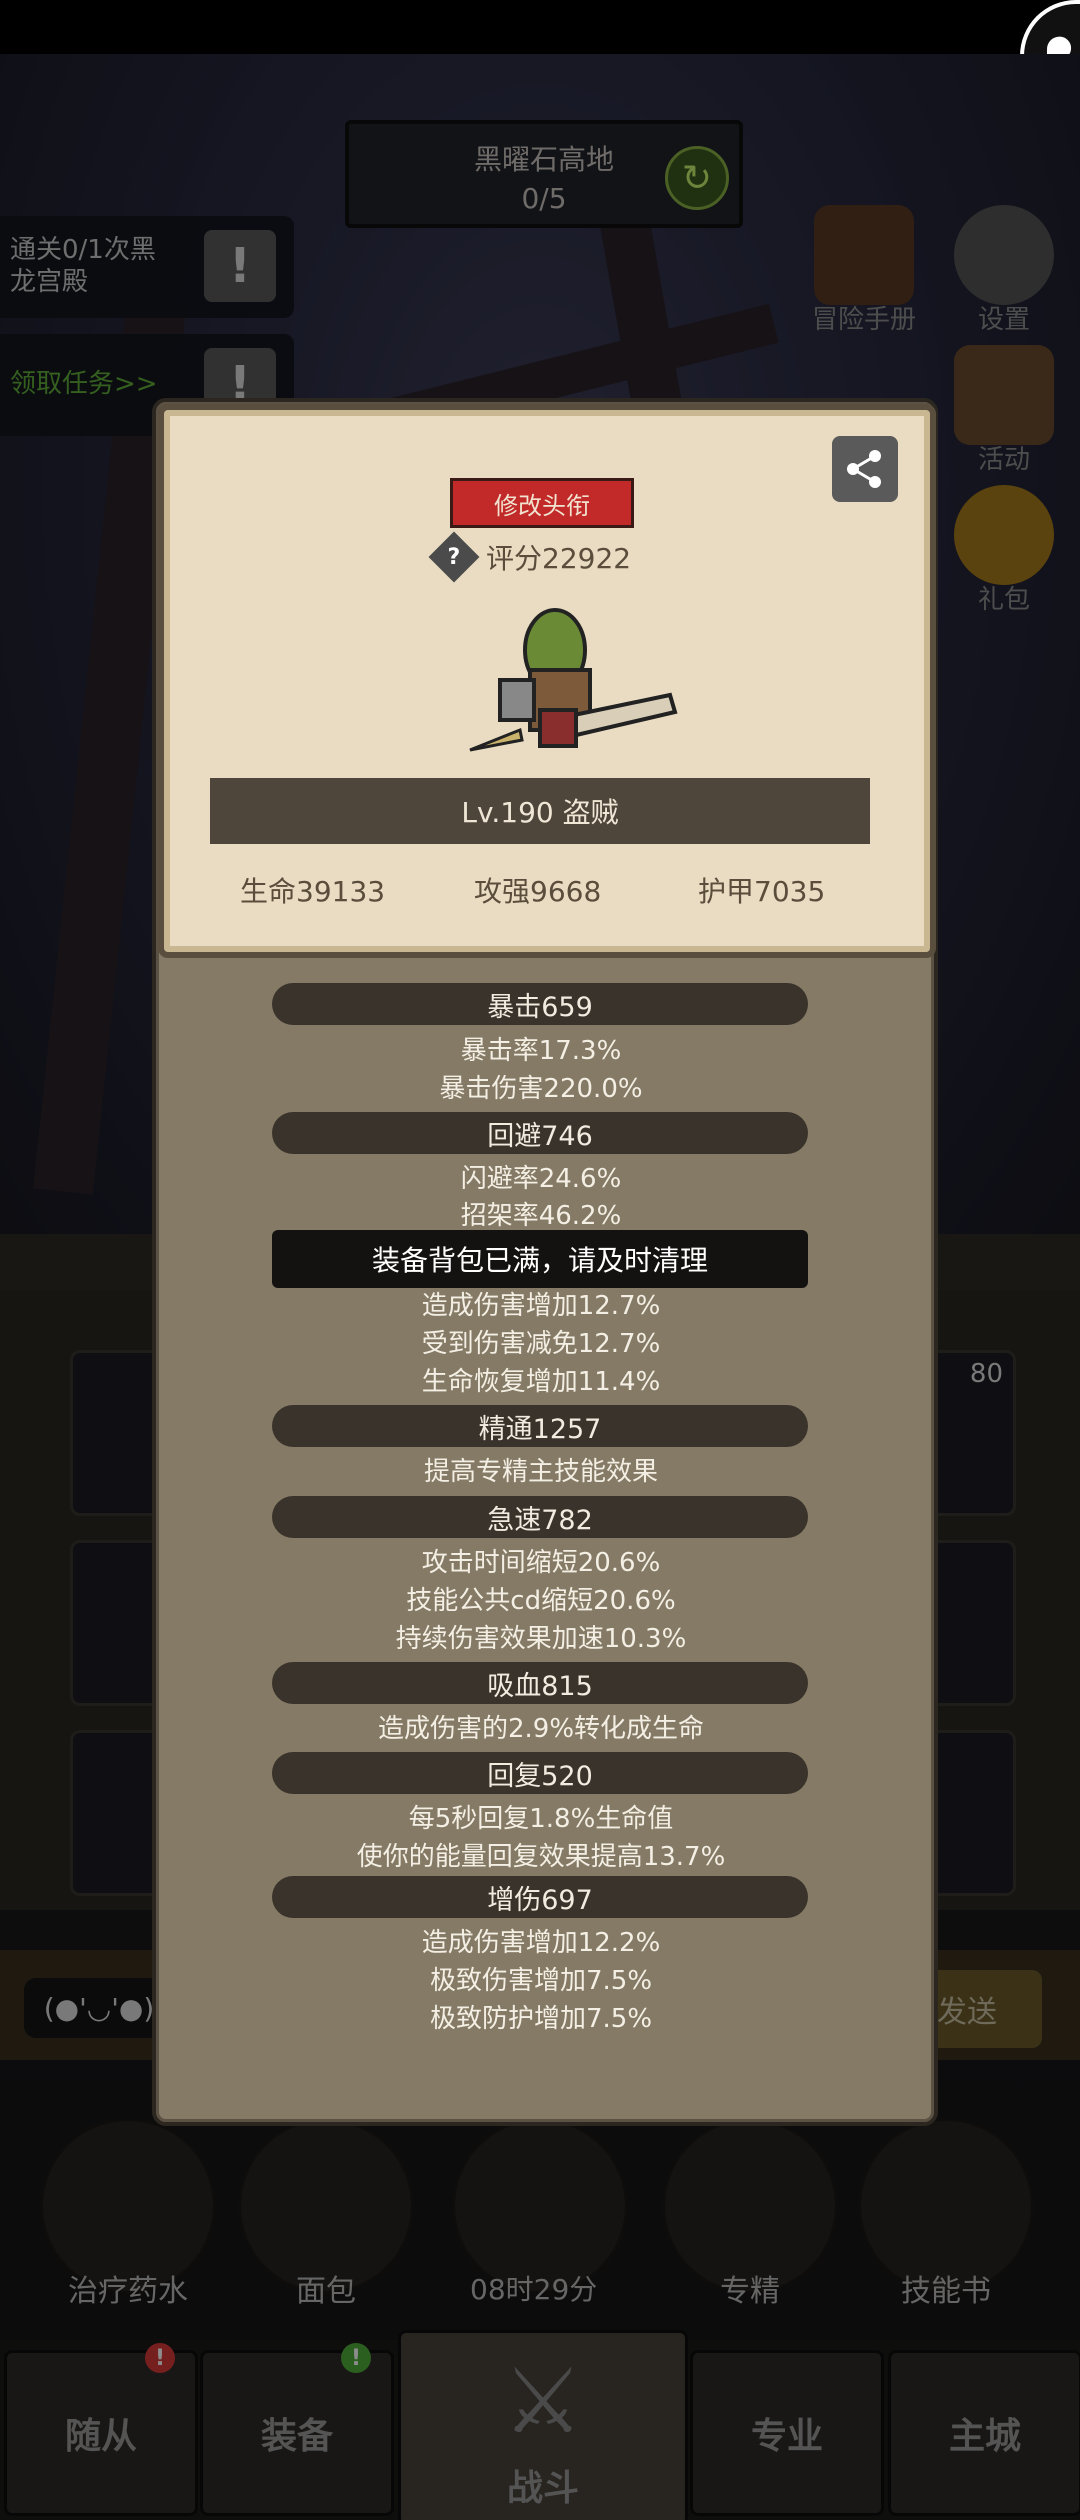 This screenshot has height=2520, width=1080. I want to click on stat-health: 生命39133, so click(313, 891).